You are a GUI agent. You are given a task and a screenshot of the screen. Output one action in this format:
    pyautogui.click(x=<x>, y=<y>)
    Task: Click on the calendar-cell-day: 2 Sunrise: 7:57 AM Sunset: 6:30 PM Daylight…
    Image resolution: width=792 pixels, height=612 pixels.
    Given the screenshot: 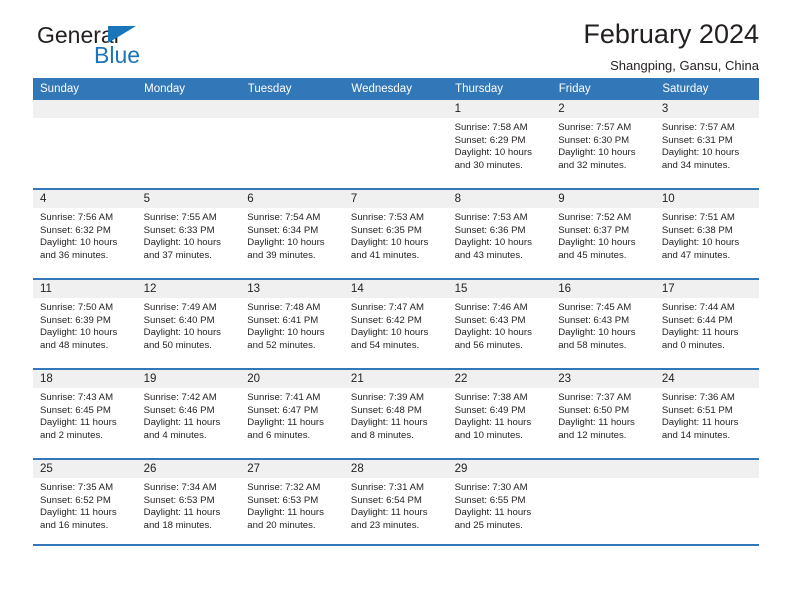 What is the action you would take?
    pyautogui.click(x=603, y=145)
    